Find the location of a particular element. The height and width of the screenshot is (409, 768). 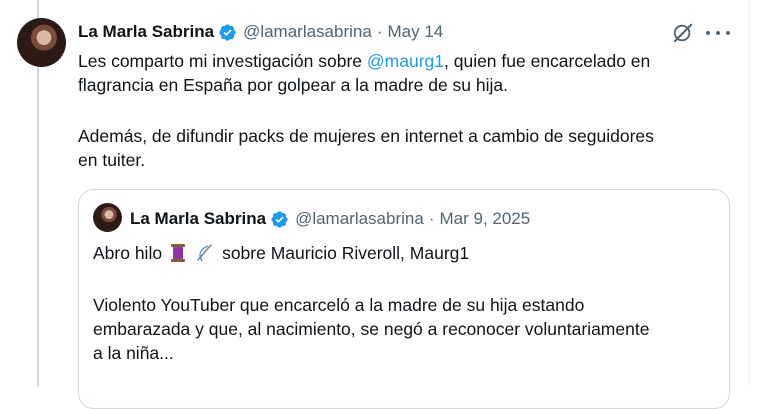

author-name: La Marla Sabrina is located at coordinates (146, 32).